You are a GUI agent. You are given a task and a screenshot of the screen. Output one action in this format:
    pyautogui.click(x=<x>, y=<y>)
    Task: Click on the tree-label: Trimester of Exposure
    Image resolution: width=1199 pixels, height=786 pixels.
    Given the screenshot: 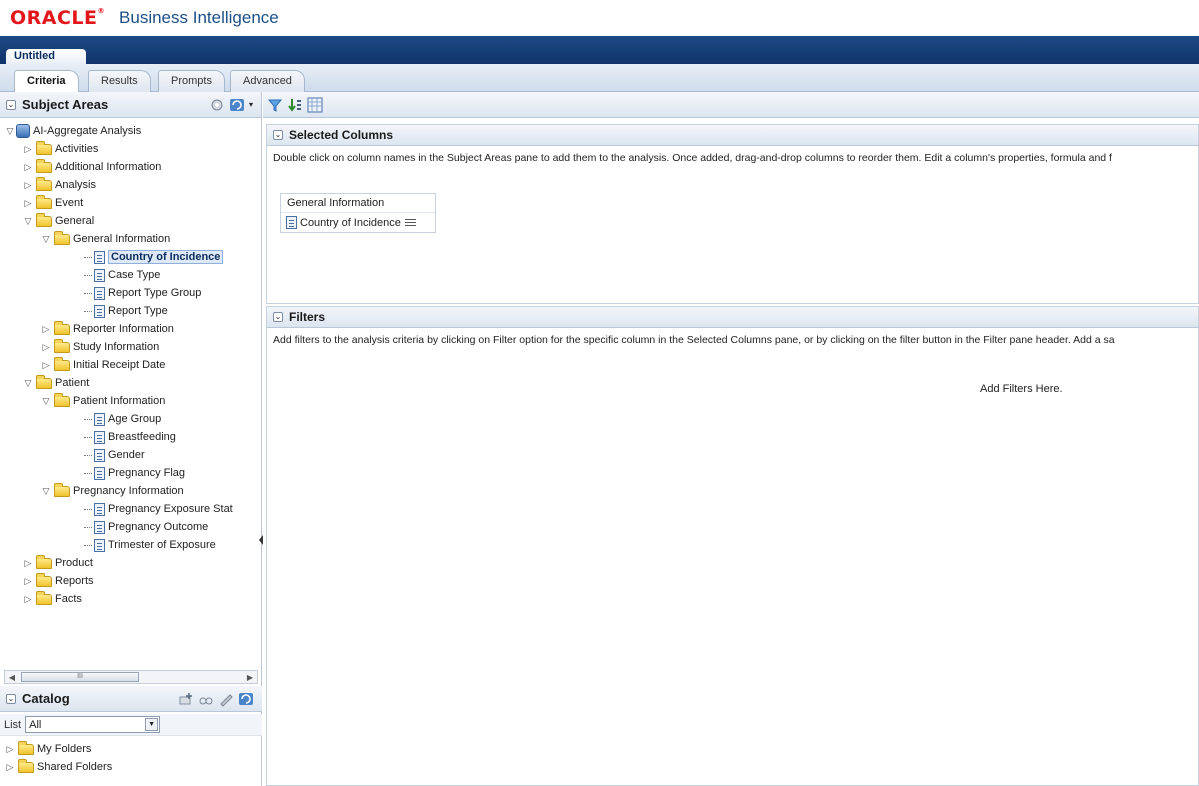 What is the action you would take?
    pyautogui.click(x=162, y=545)
    